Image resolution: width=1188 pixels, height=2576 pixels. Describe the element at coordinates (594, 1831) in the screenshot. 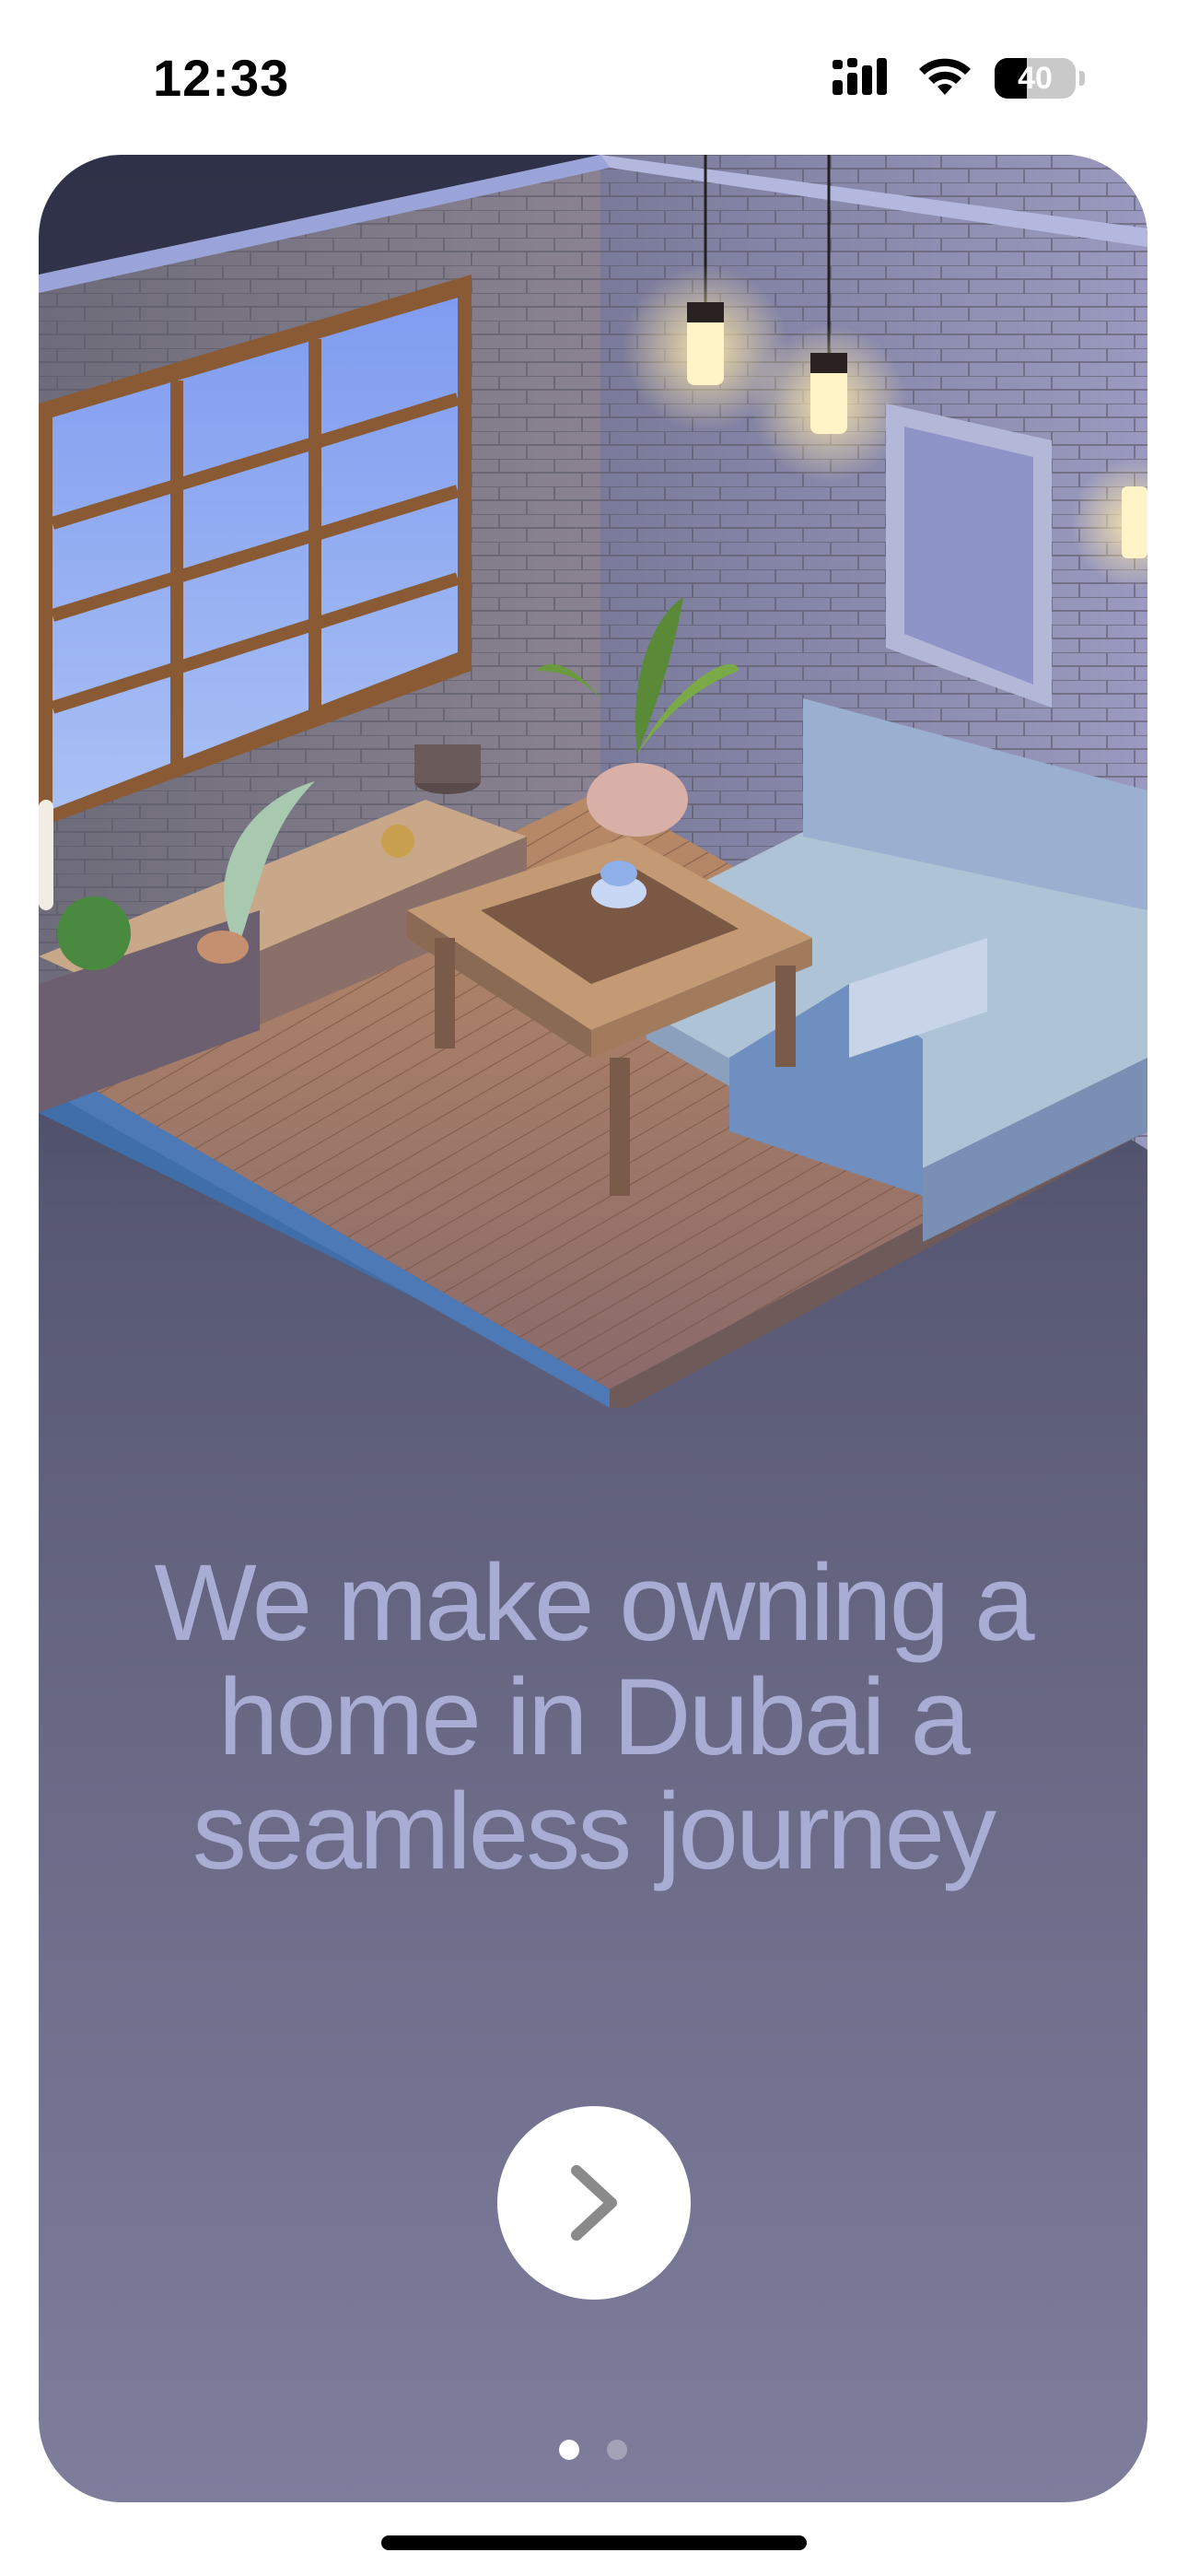

I see `headline-line-3: seamless journey` at that location.